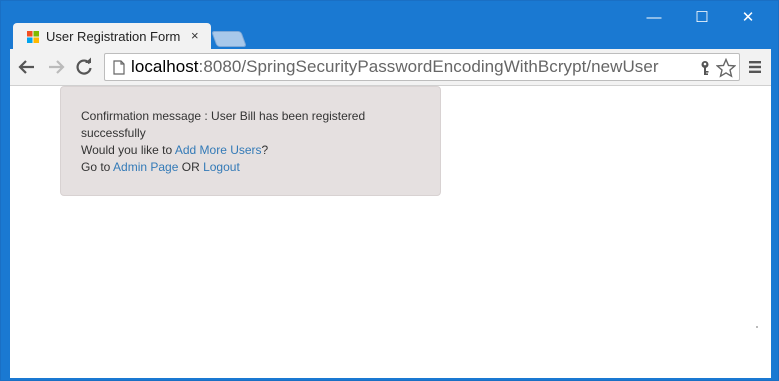 This screenshot has height=381, width=779. Describe the element at coordinates (702, 18) in the screenshot. I see `maximize-button: ☐` at that location.